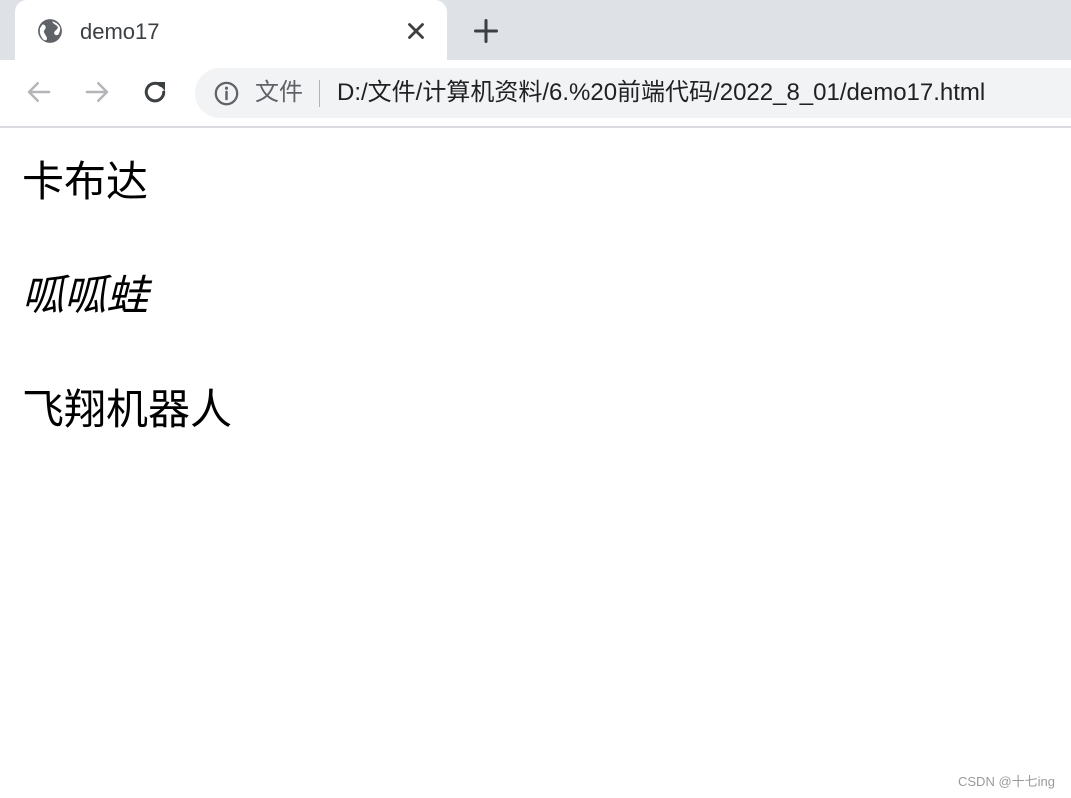  I want to click on info-icon, so click(226, 93).